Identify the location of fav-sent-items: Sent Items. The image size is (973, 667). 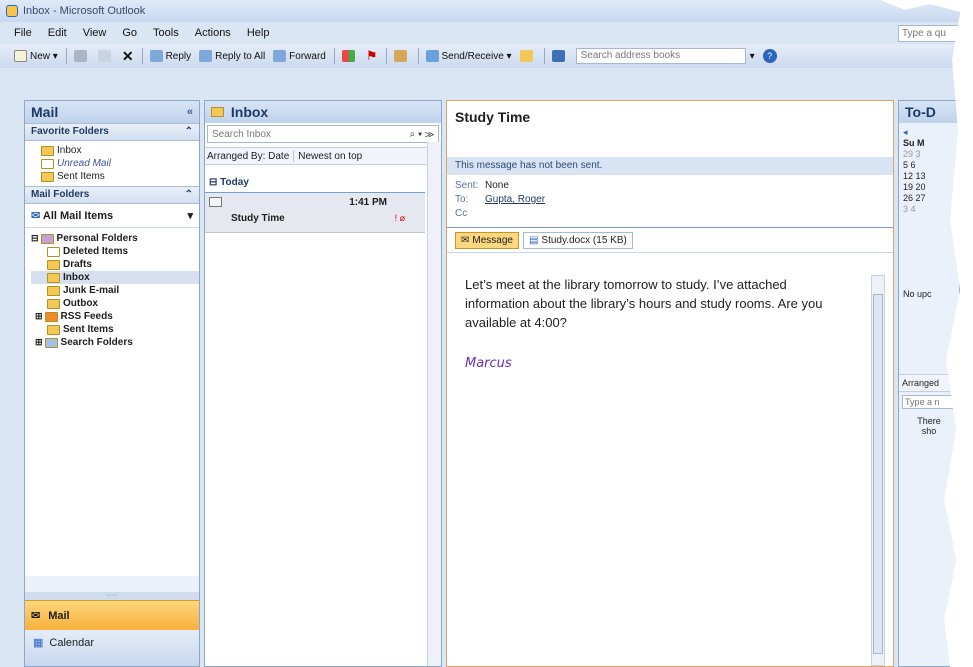
(120, 176).